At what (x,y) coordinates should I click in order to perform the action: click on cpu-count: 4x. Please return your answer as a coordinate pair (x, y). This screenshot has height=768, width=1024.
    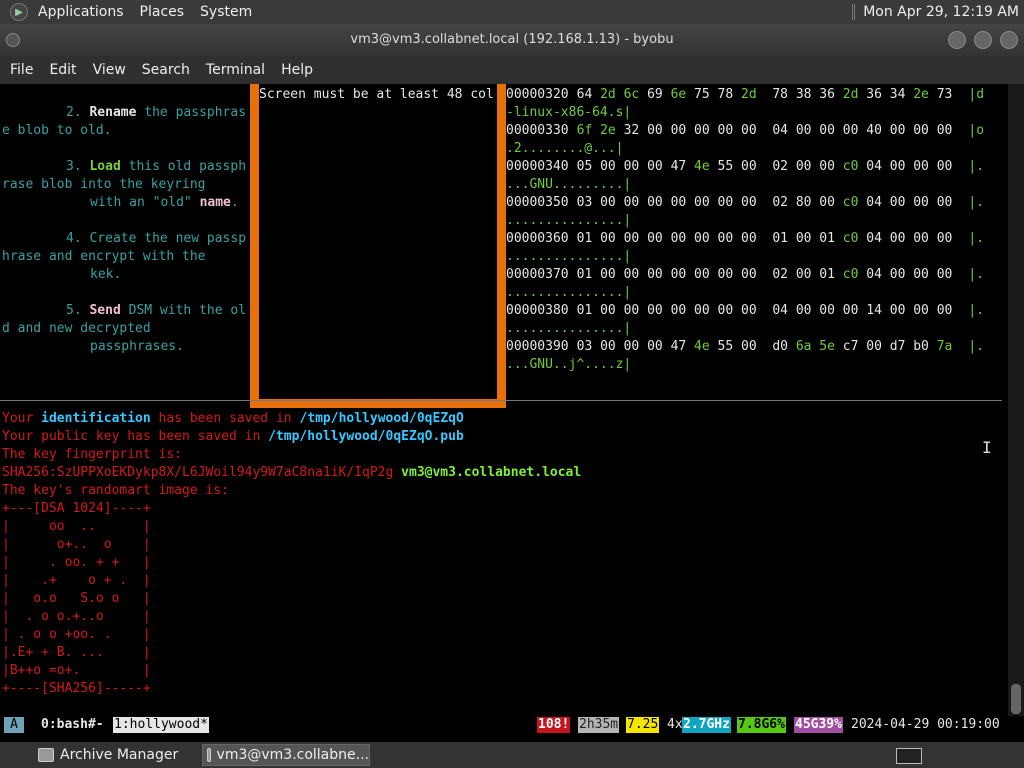
    Looking at the image, I should click on (675, 724).